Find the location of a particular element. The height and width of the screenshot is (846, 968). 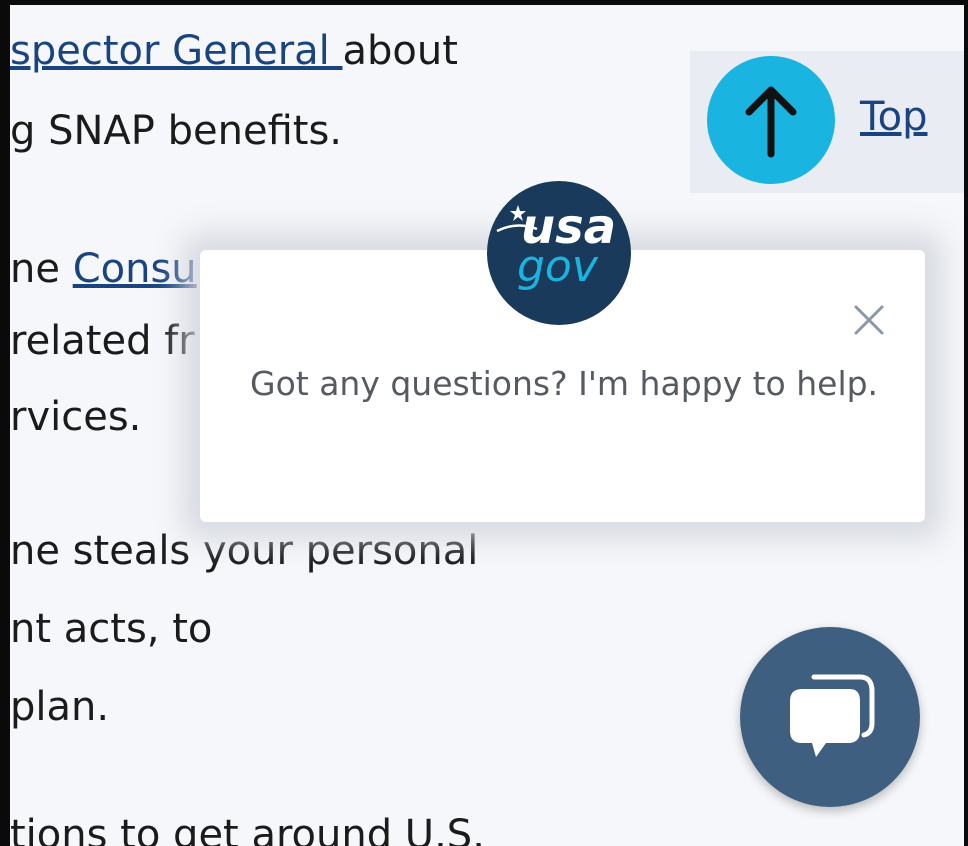

article-line: spector General about is located at coordinates (234, 51).